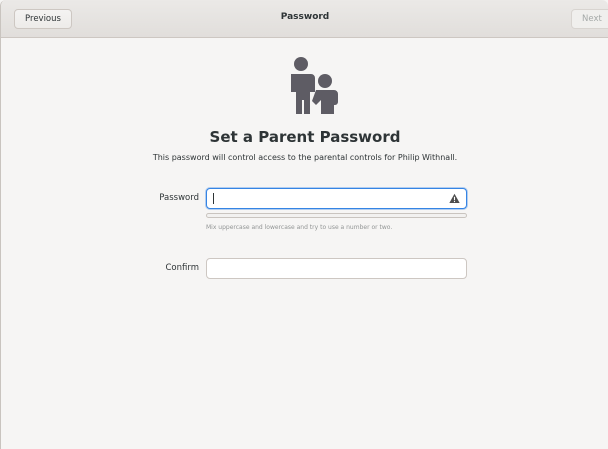 Image resolution: width=608 pixels, height=449 pixels. Describe the element at coordinates (314, 85) in the screenshot. I see `parent-child-icon` at that location.